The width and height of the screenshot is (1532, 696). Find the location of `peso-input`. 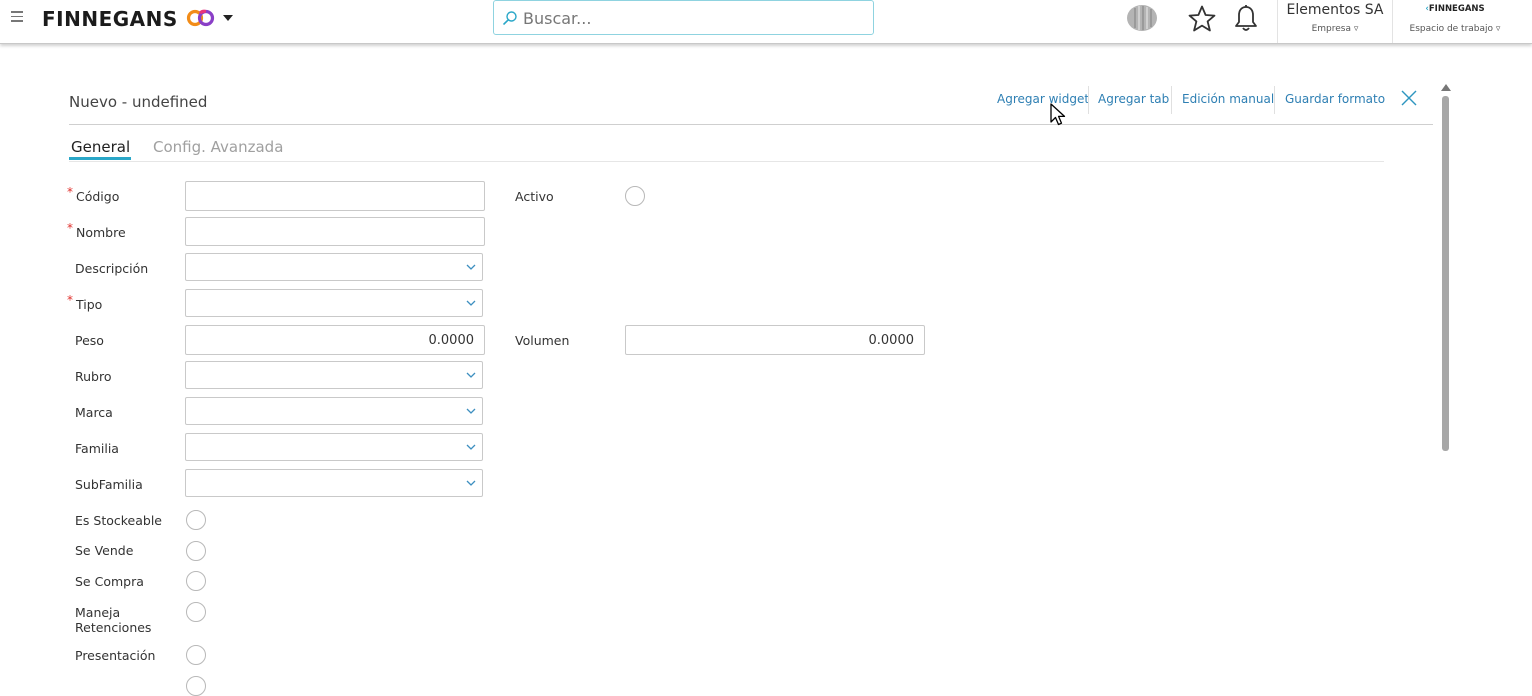

peso-input is located at coordinates (334, 340).